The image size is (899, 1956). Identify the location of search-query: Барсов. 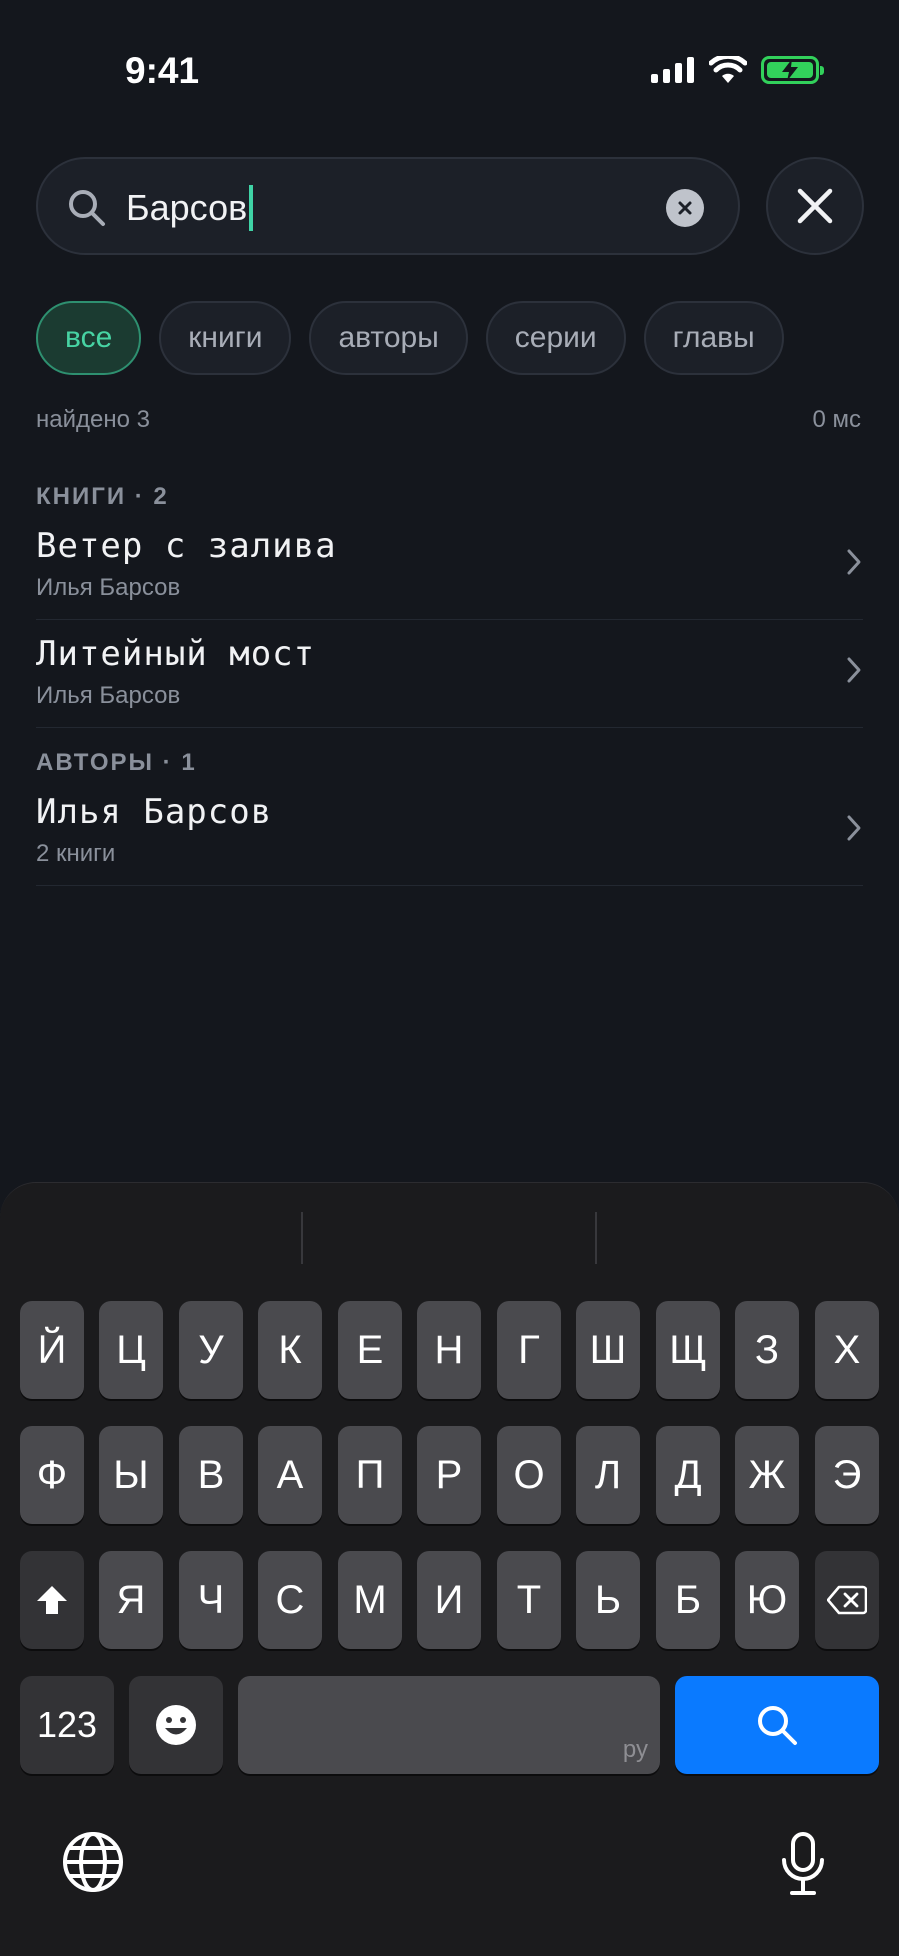
(187, 207).